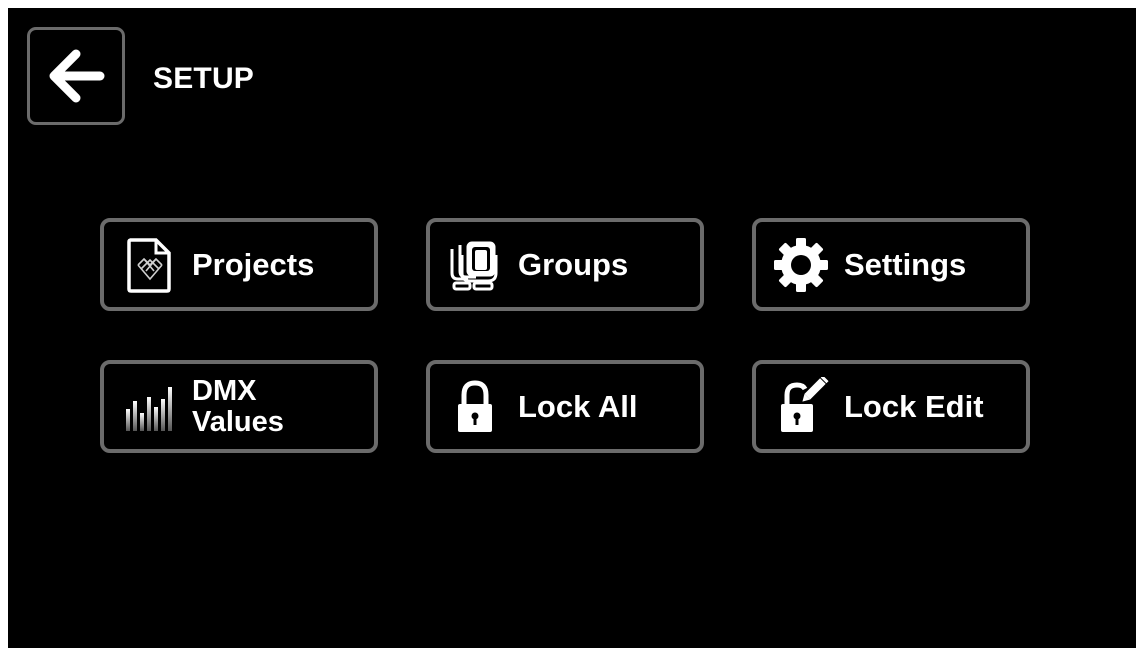 The image size is (1138, 648). Describe the element at coordinates (238, 421) in the screenshot. I see `dmx-values-label-line2: Values` at that location.